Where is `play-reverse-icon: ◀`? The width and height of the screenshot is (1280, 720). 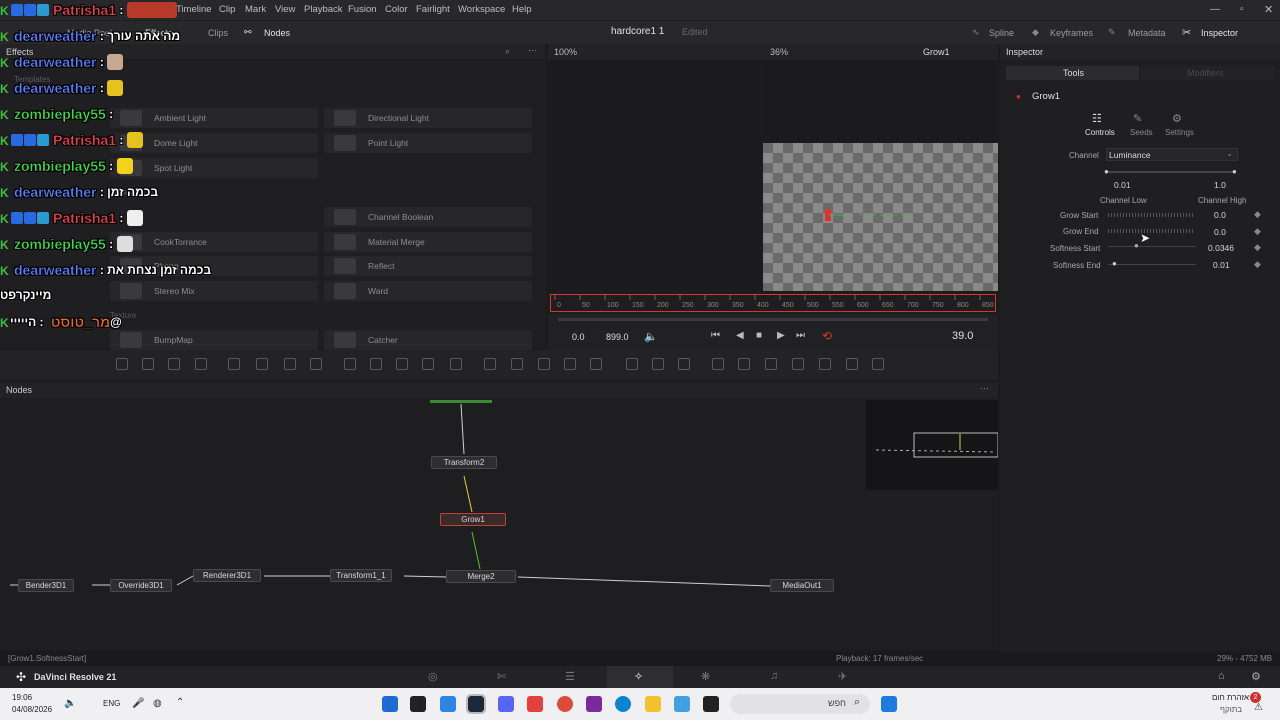
play-reverse-icon: ◀ is located at coordinates (740, 335).